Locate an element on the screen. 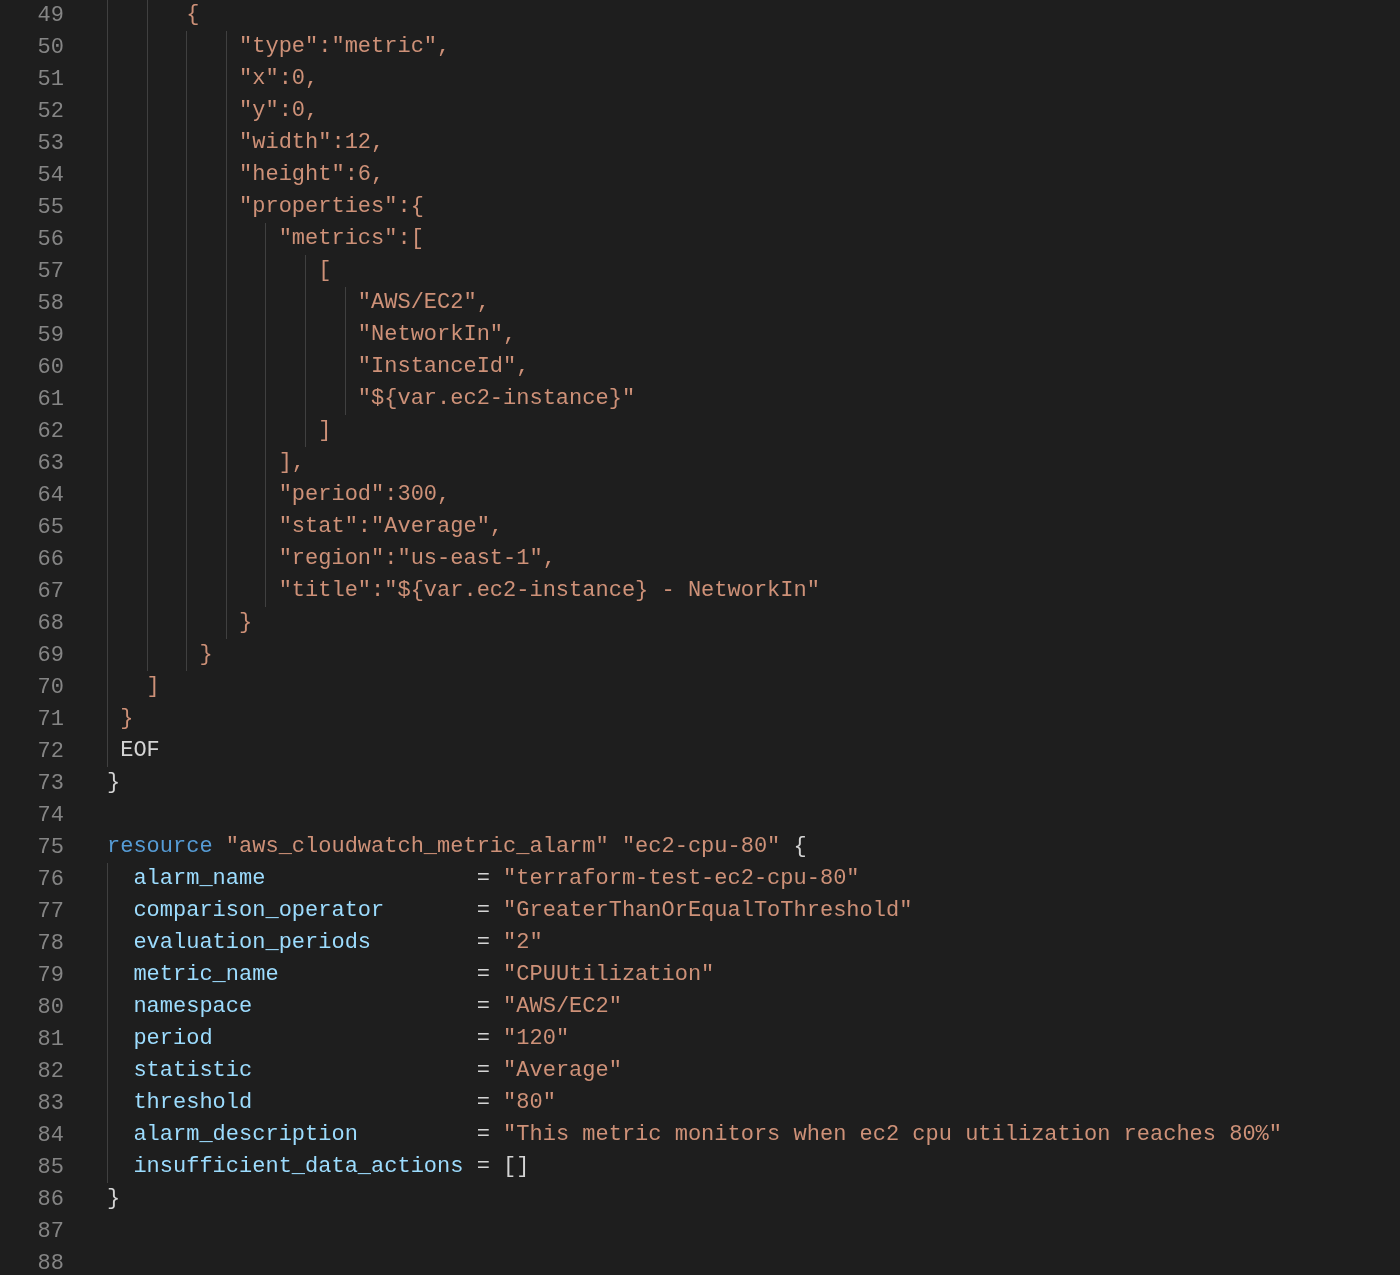 The image size is (1400, 1275). line-number: 87 is located at coordinates (50, 1231).